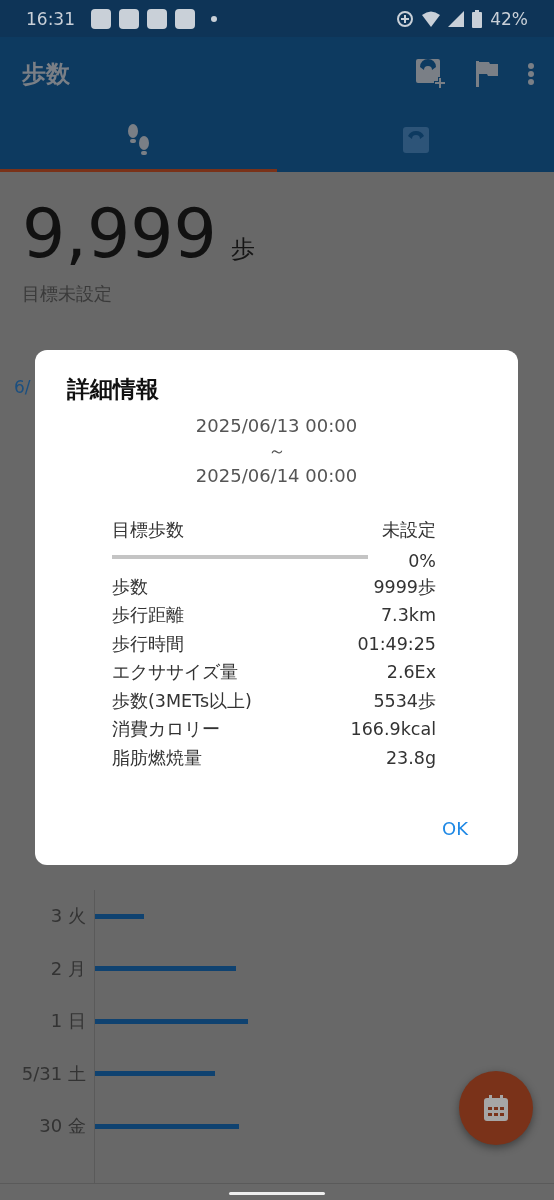 Image resolution: width=554 pixels, height=1200 pixels. I want to click on row-value: 01:49:25, so click(396, 644).